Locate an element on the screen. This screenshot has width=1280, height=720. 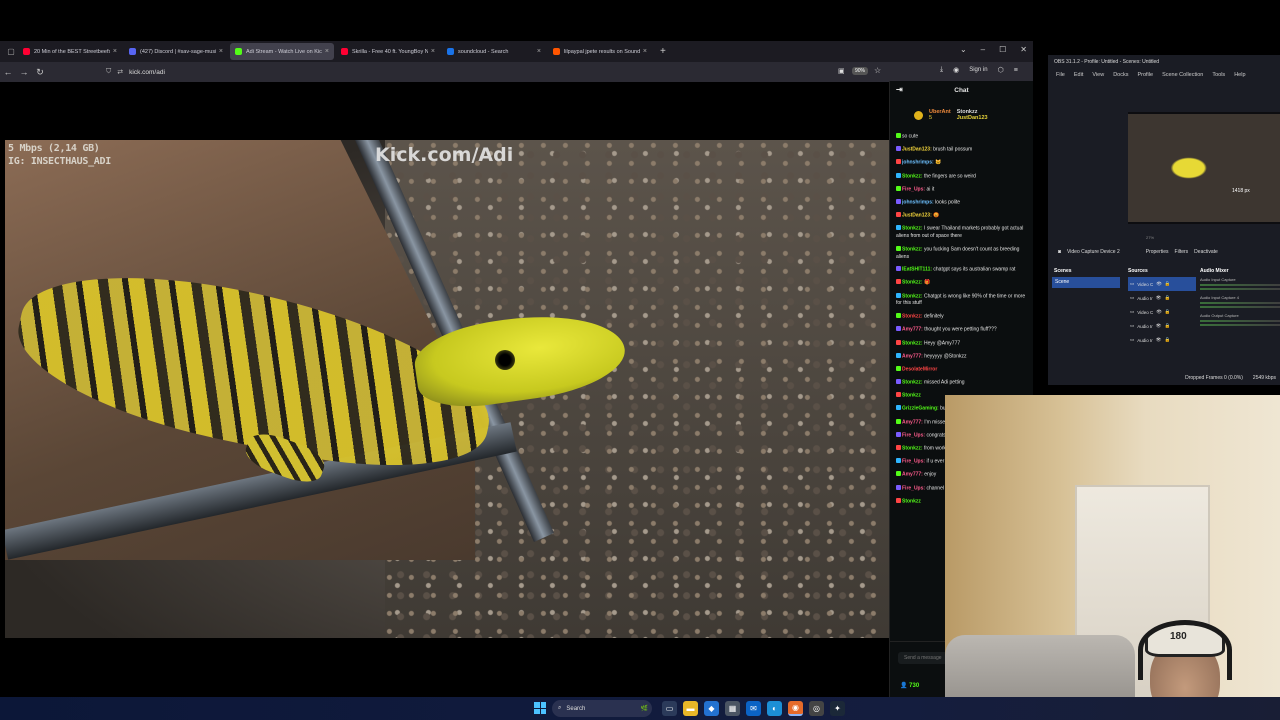
file-explorer-icon: ▬ is located at coordinates (690, 708).